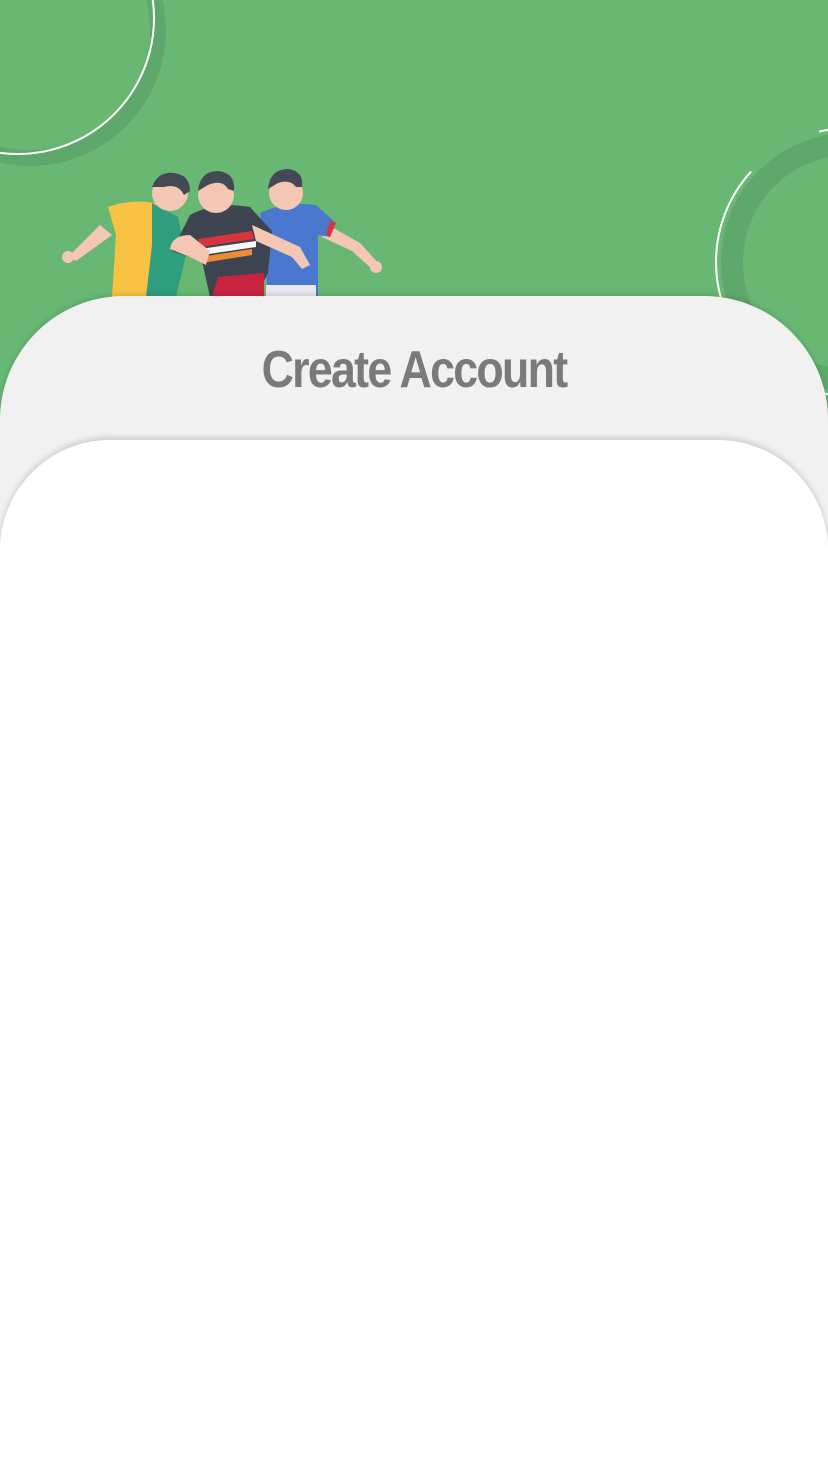  I want to click on player-yellow, so click(126, 234).